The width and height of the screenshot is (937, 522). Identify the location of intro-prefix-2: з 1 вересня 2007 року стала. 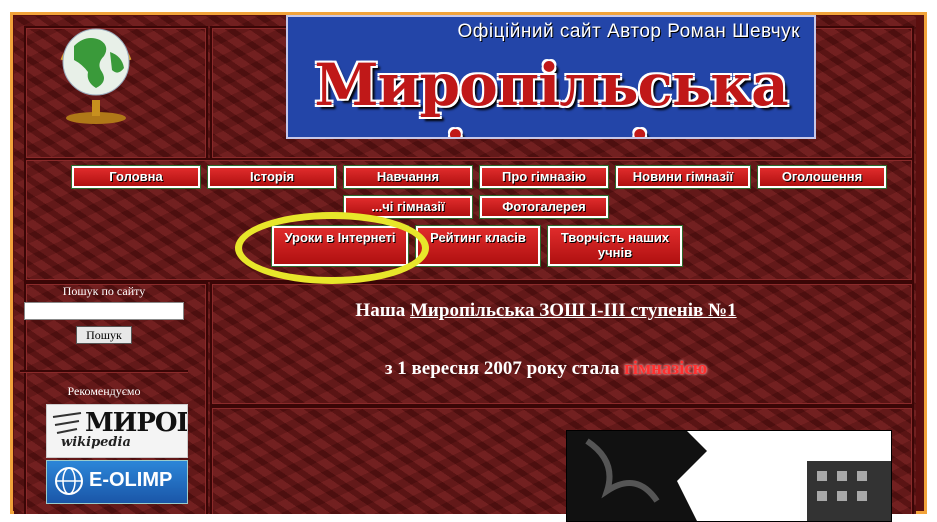
(504, 368).